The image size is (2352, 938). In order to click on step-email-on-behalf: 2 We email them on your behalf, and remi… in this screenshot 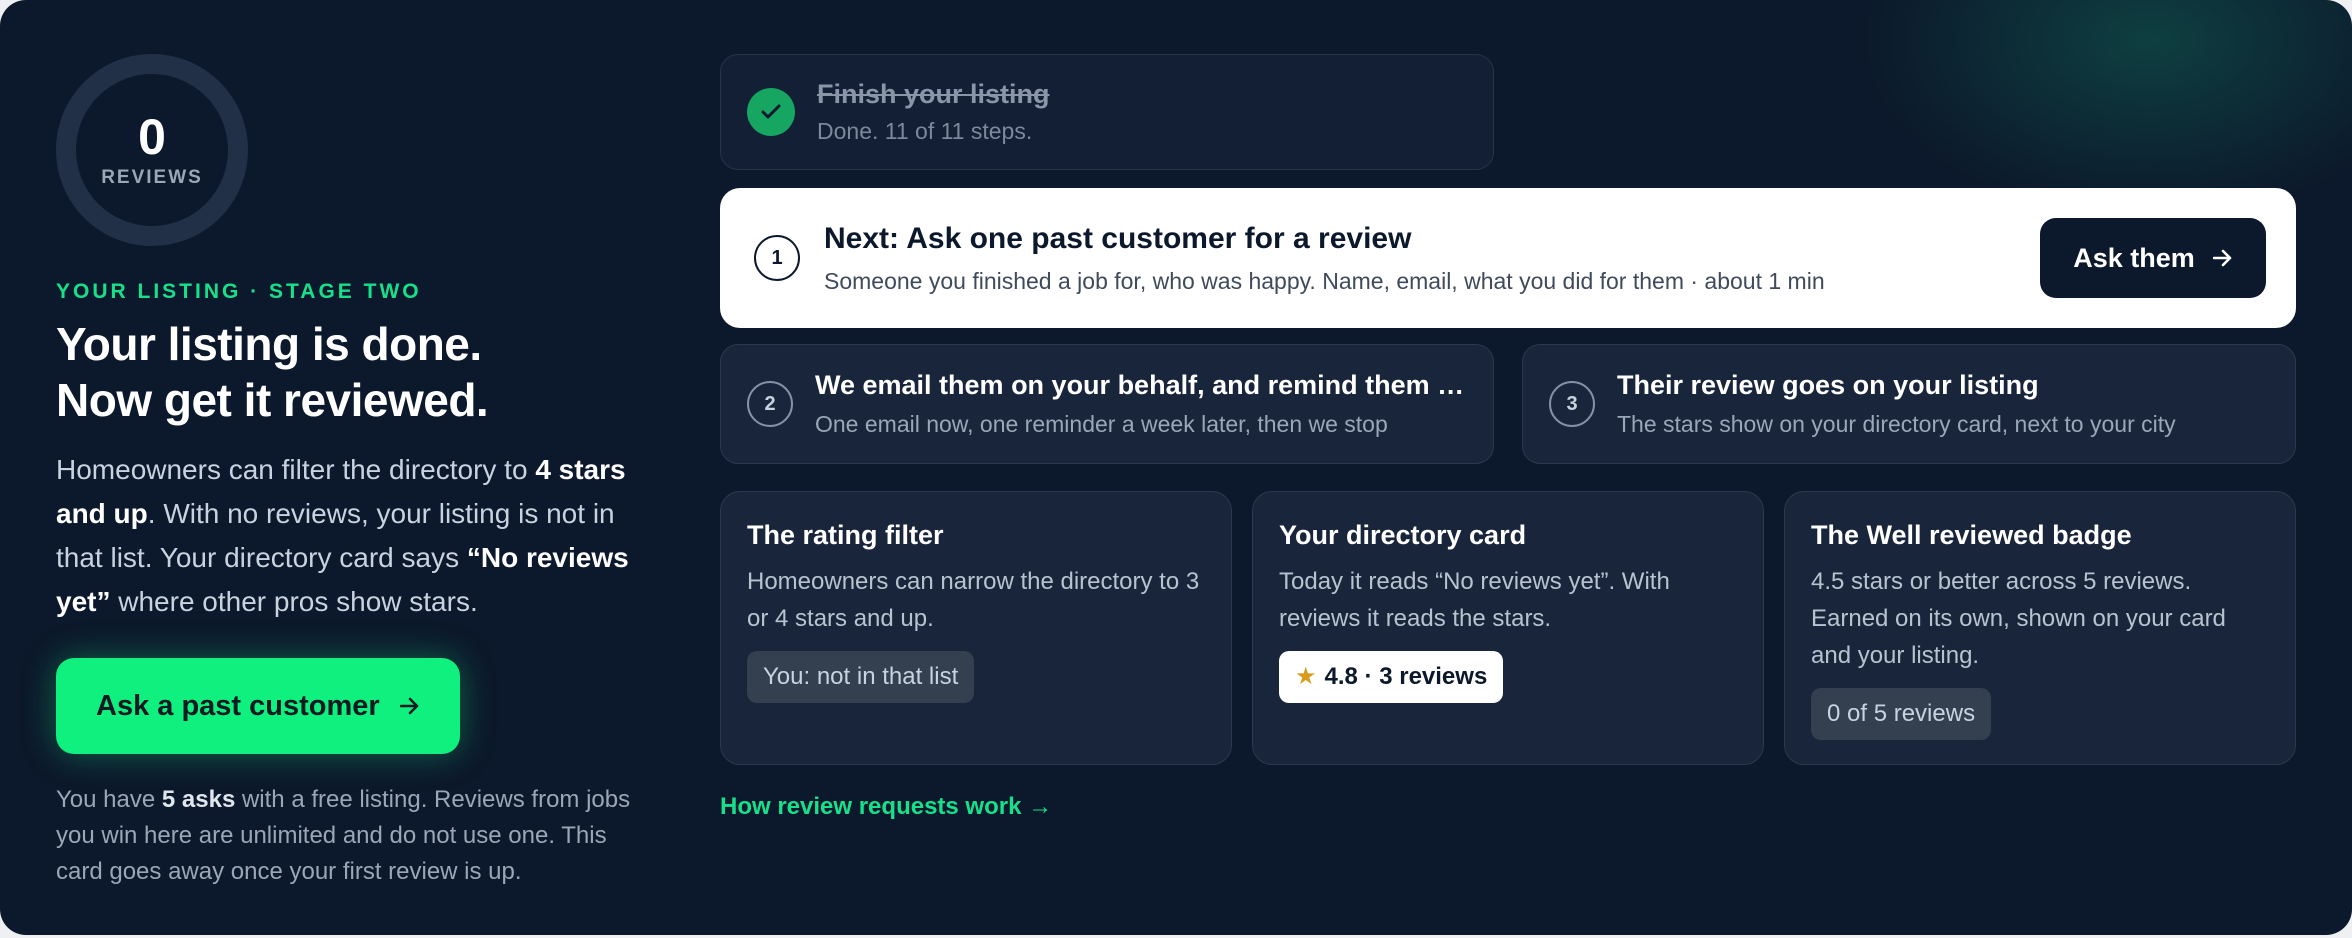, I will do `click(1107, 404)`.